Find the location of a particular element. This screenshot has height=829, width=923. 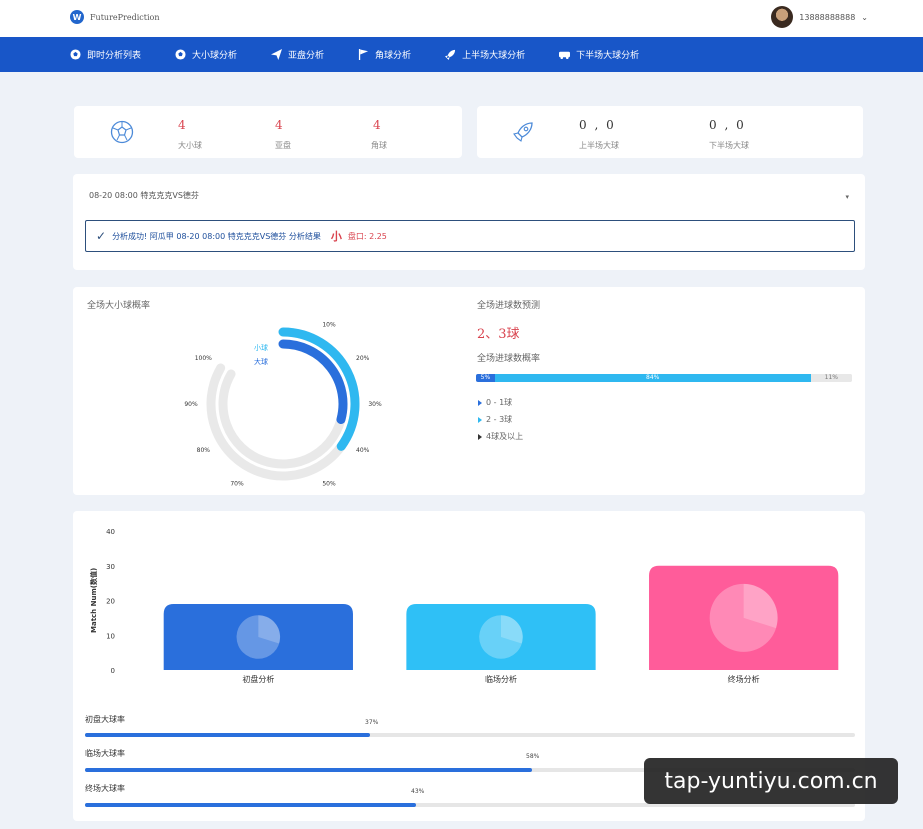

legend-label: 4球及以上 is located at coordinates (505, 436).